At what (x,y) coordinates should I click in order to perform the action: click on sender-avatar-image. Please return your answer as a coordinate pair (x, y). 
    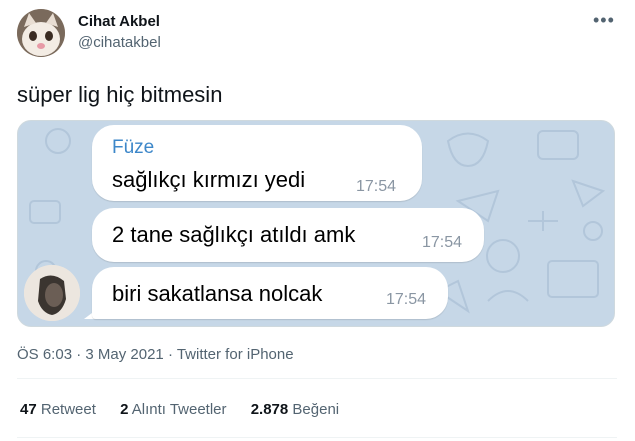
    Looking at the image, I should click on (52, 293).